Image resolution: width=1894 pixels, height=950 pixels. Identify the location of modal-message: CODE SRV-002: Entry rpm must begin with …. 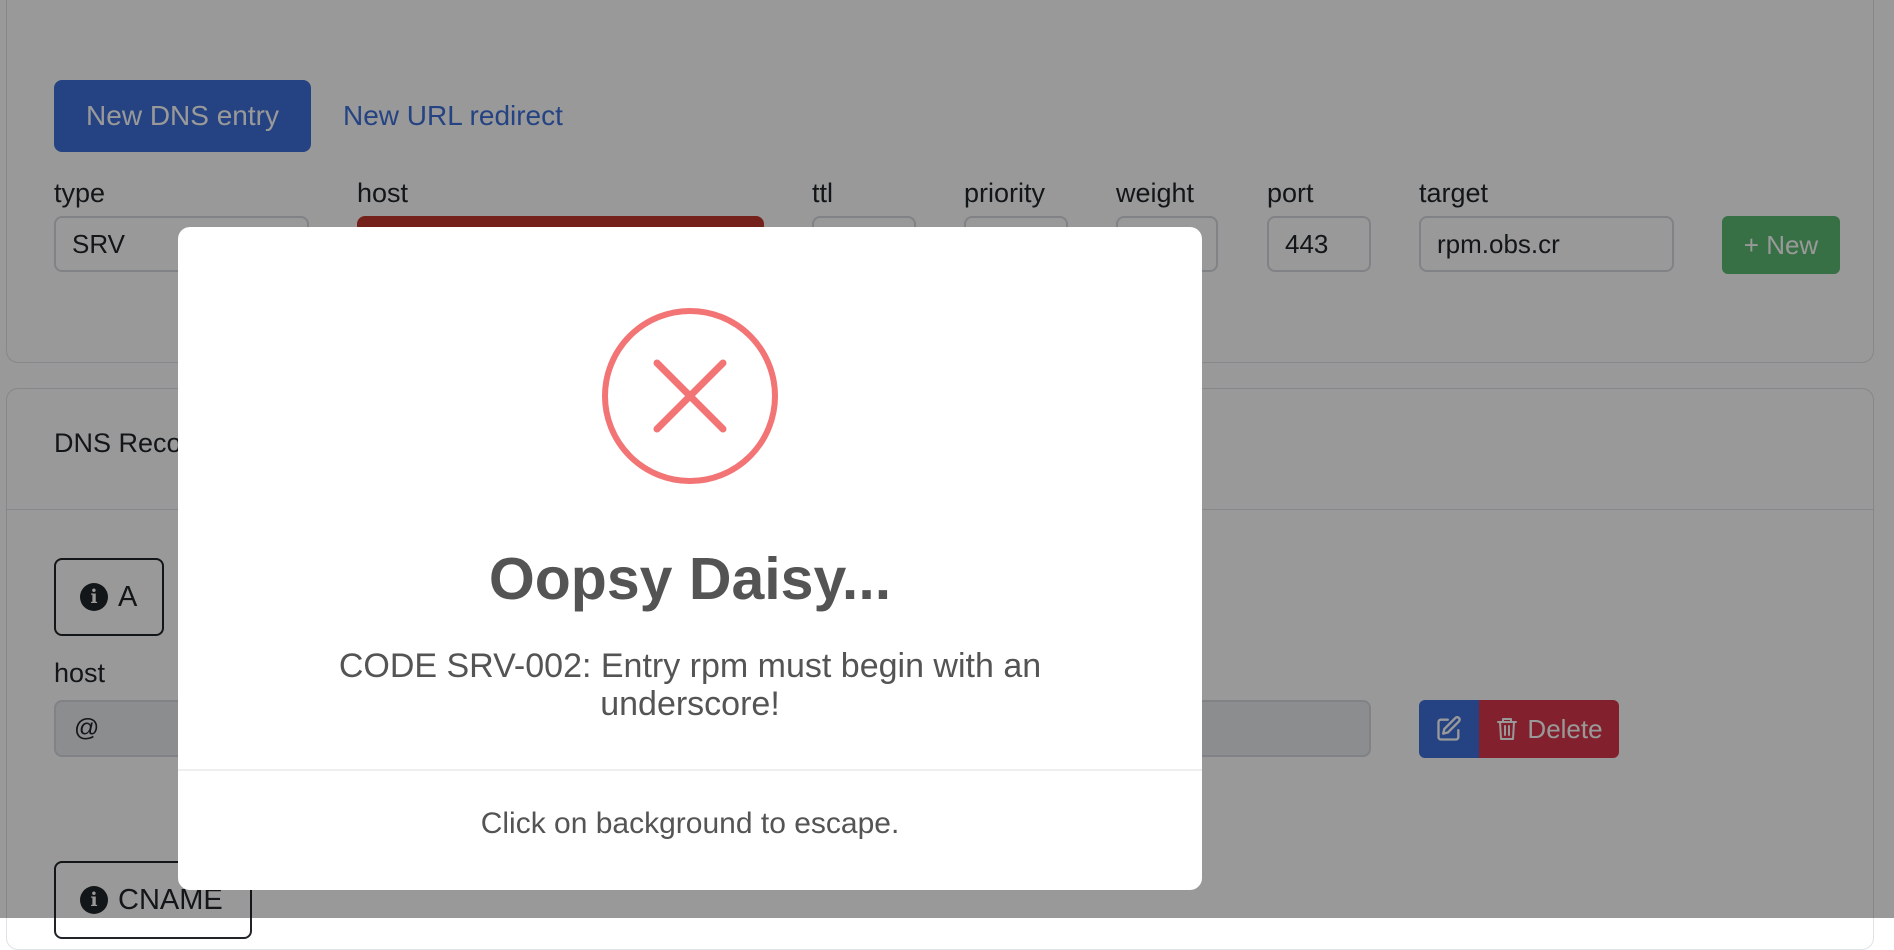
(690, 685).